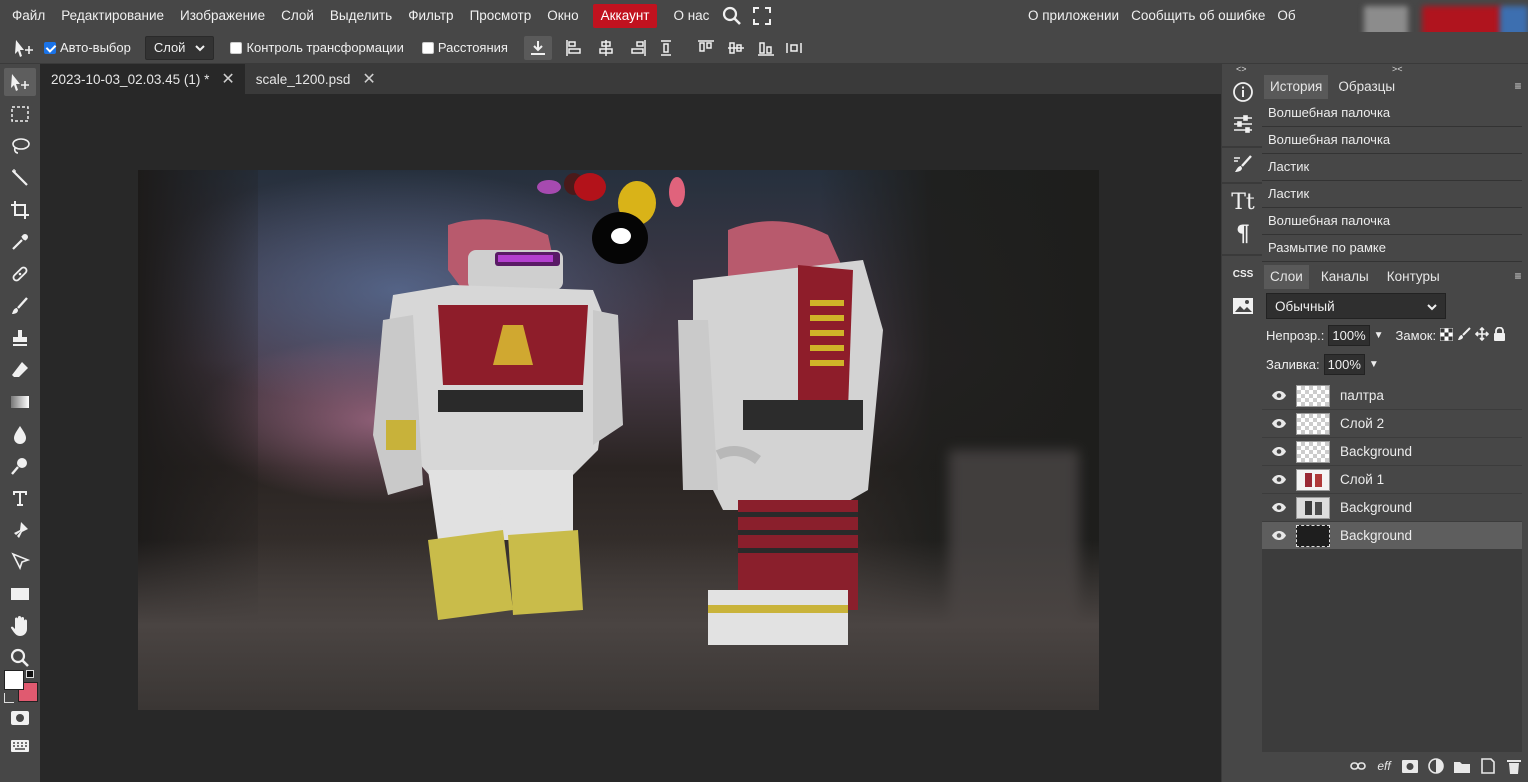 The width and height of the screenshot is (1528, 782). What do you see at coordinates (297, 16) in the screenshot?
I see `menu-layer: Слой` at bounding box center [297, 16].